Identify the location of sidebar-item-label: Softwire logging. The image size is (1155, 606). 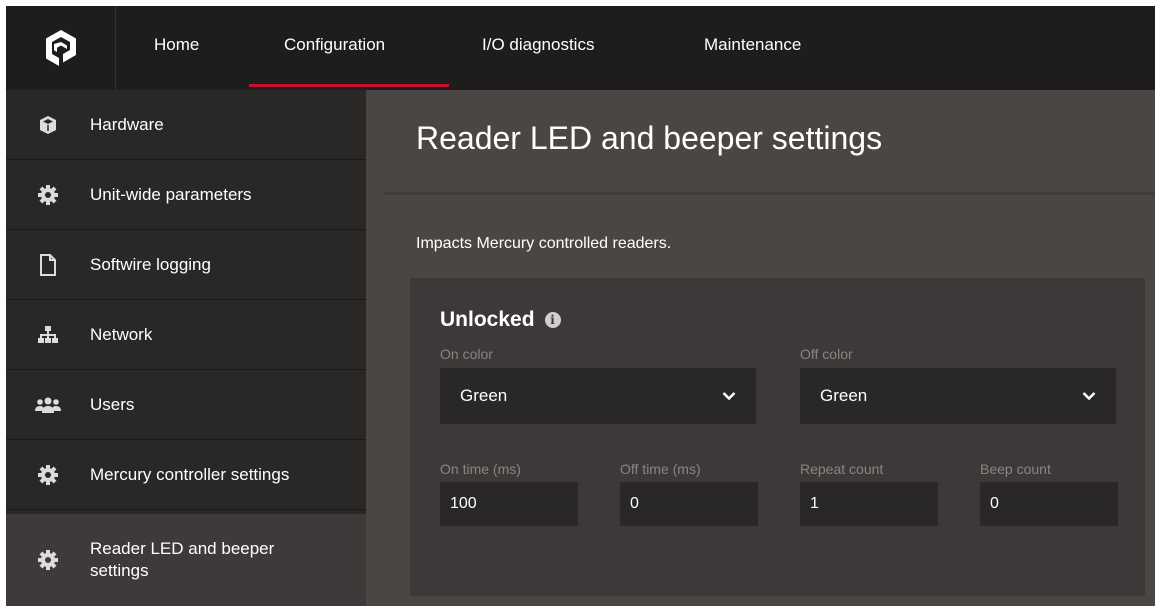
(150, 264).